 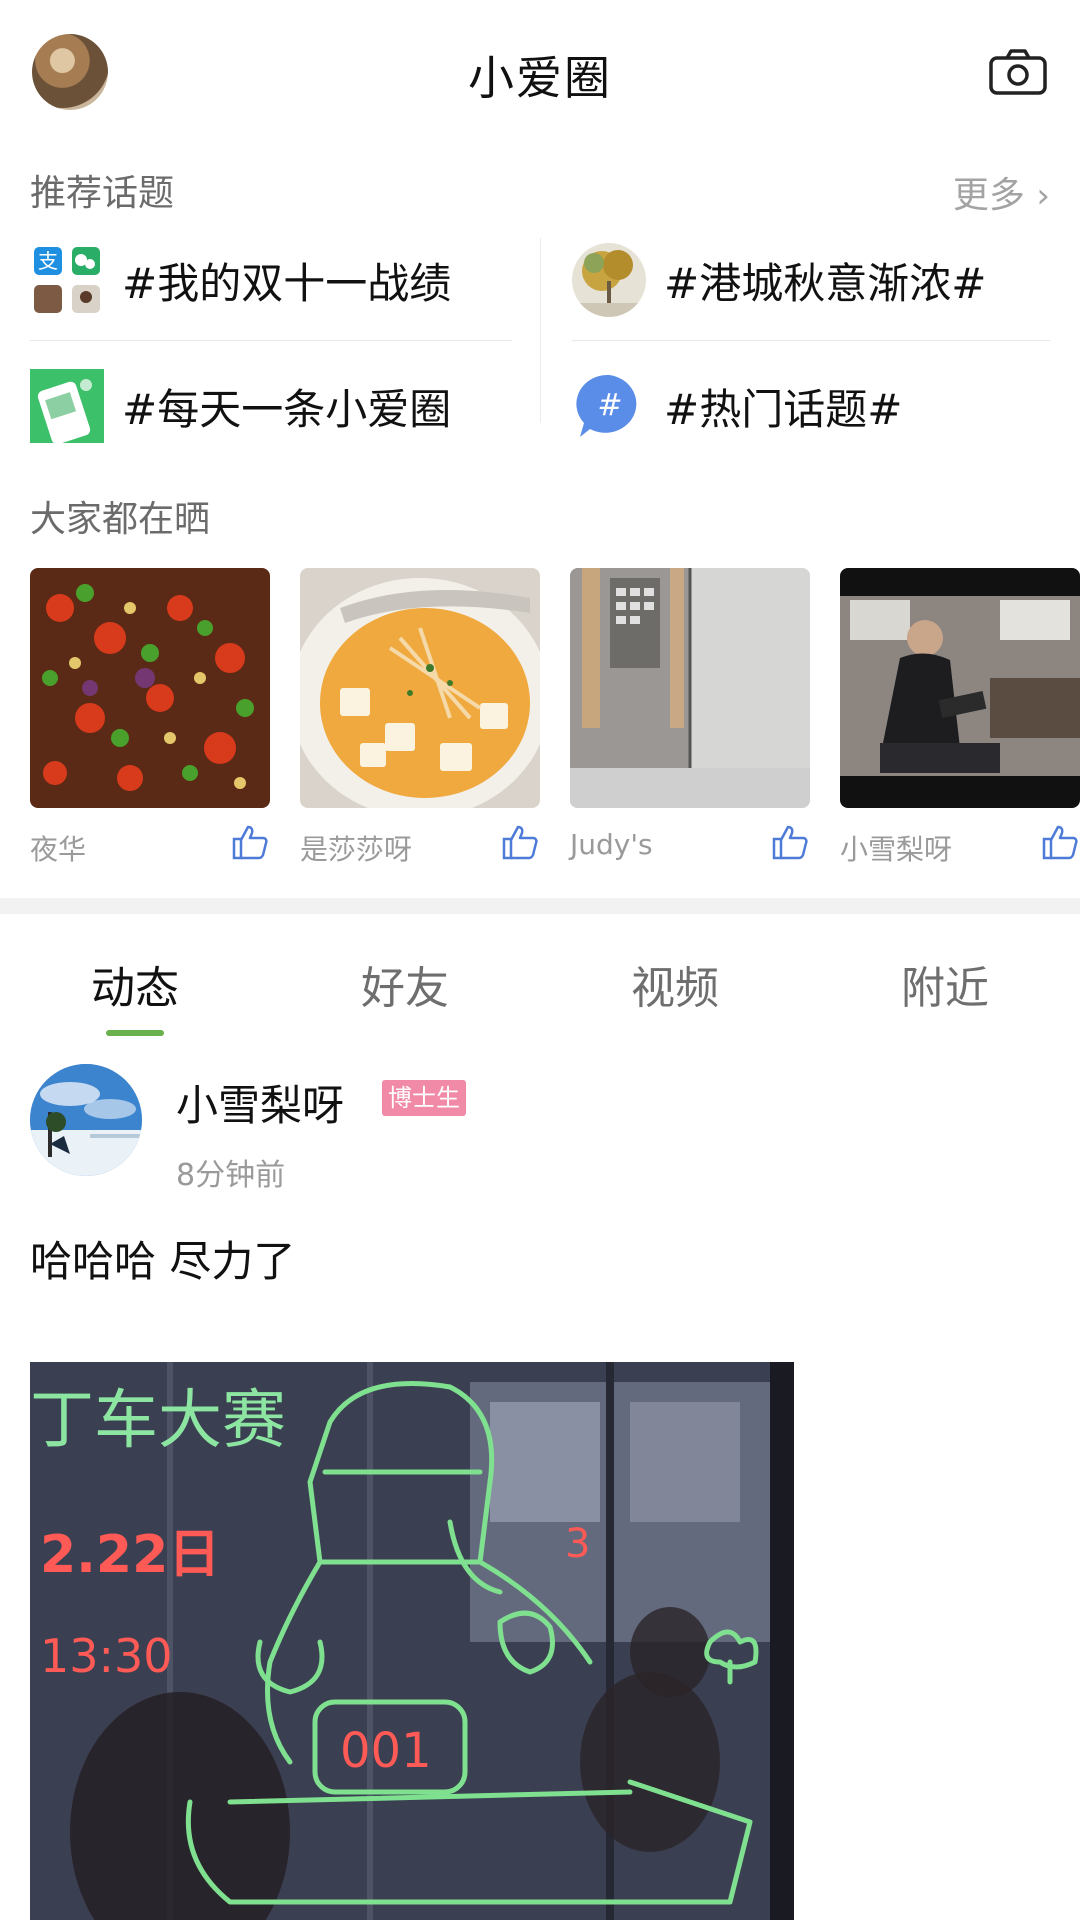 I want to click on man-reading-video, so click(x=960, y=688).